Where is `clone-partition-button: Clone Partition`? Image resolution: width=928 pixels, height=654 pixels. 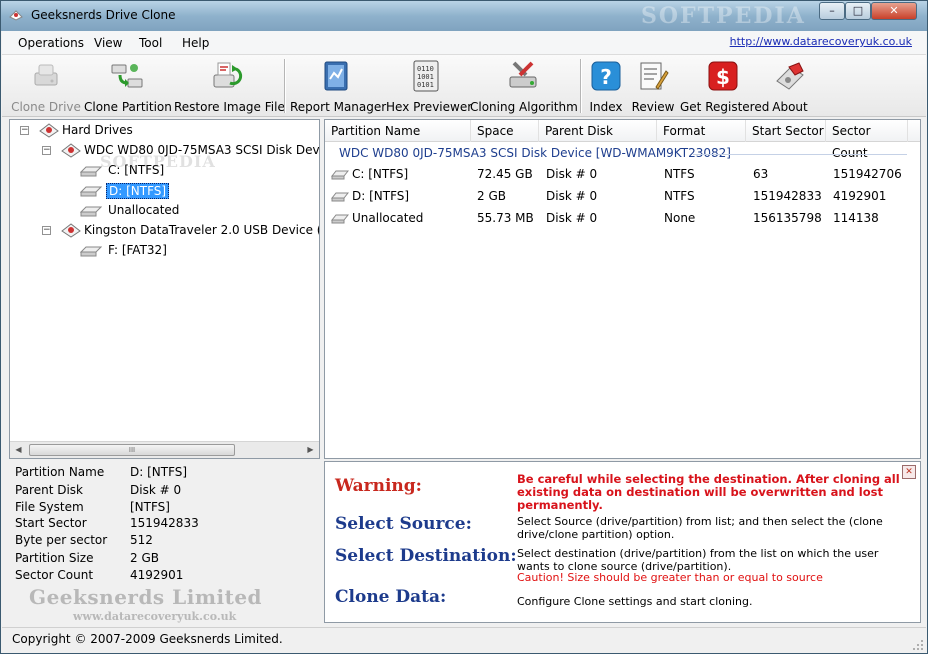 clone-partition-button: Clone Partition is located at coordinates (128, 86).